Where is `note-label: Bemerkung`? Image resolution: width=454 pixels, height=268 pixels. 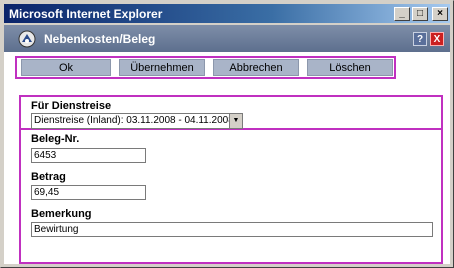 note-label: Bemerkung is located at coordinates (61, 214).